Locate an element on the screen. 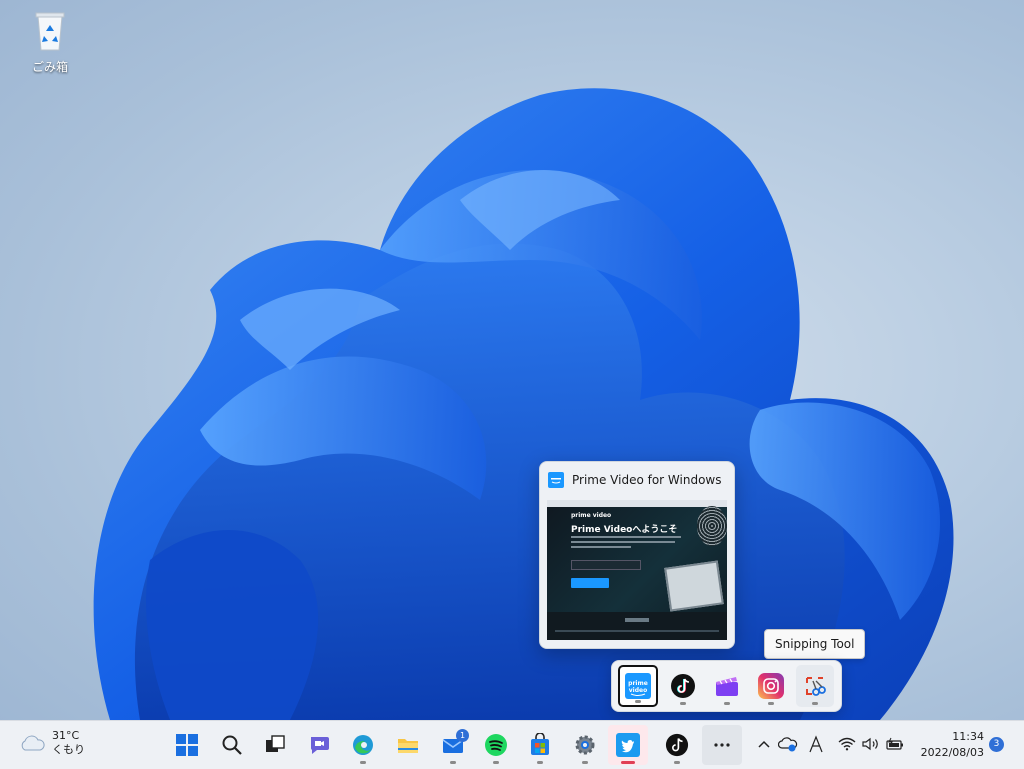 The width and height of the screenshot is (1024, 769). search-icon is located at coordinates (232, 745).